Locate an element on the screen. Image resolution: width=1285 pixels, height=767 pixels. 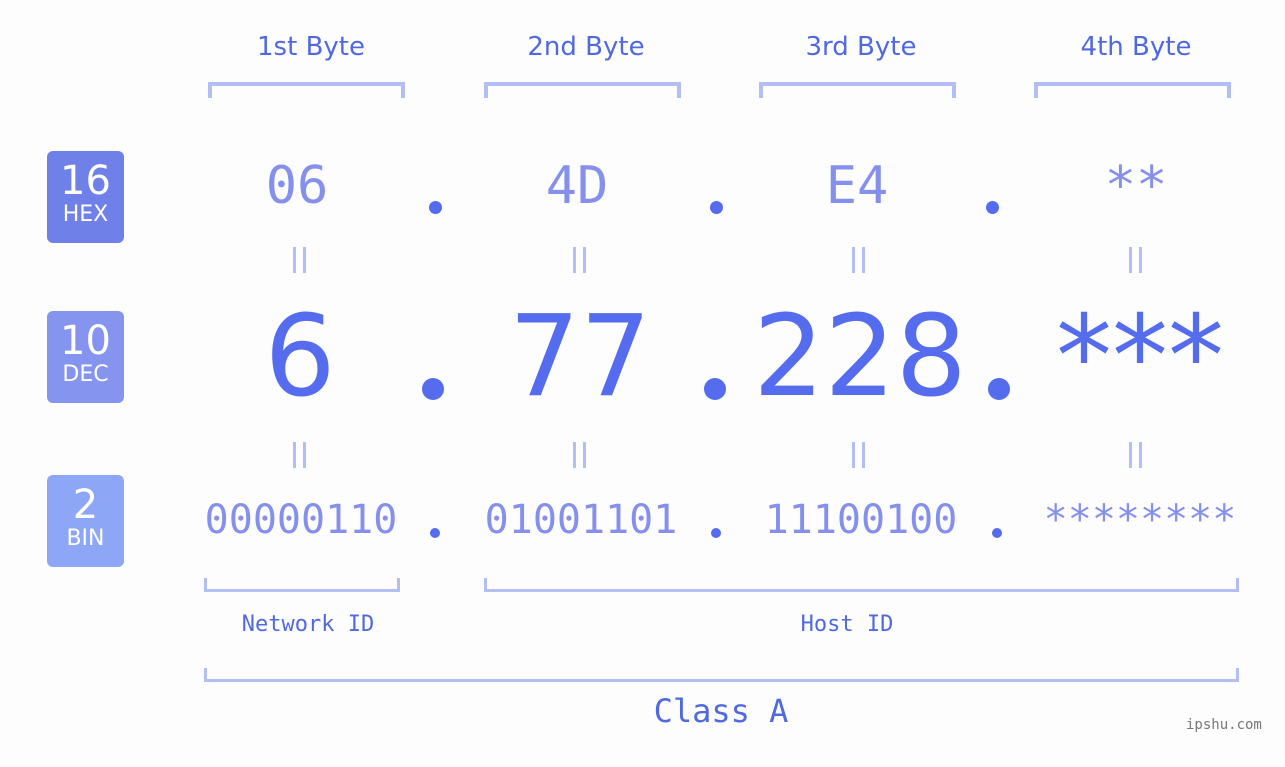
host-id-label: Host ID is located at coordinates (847, 624).